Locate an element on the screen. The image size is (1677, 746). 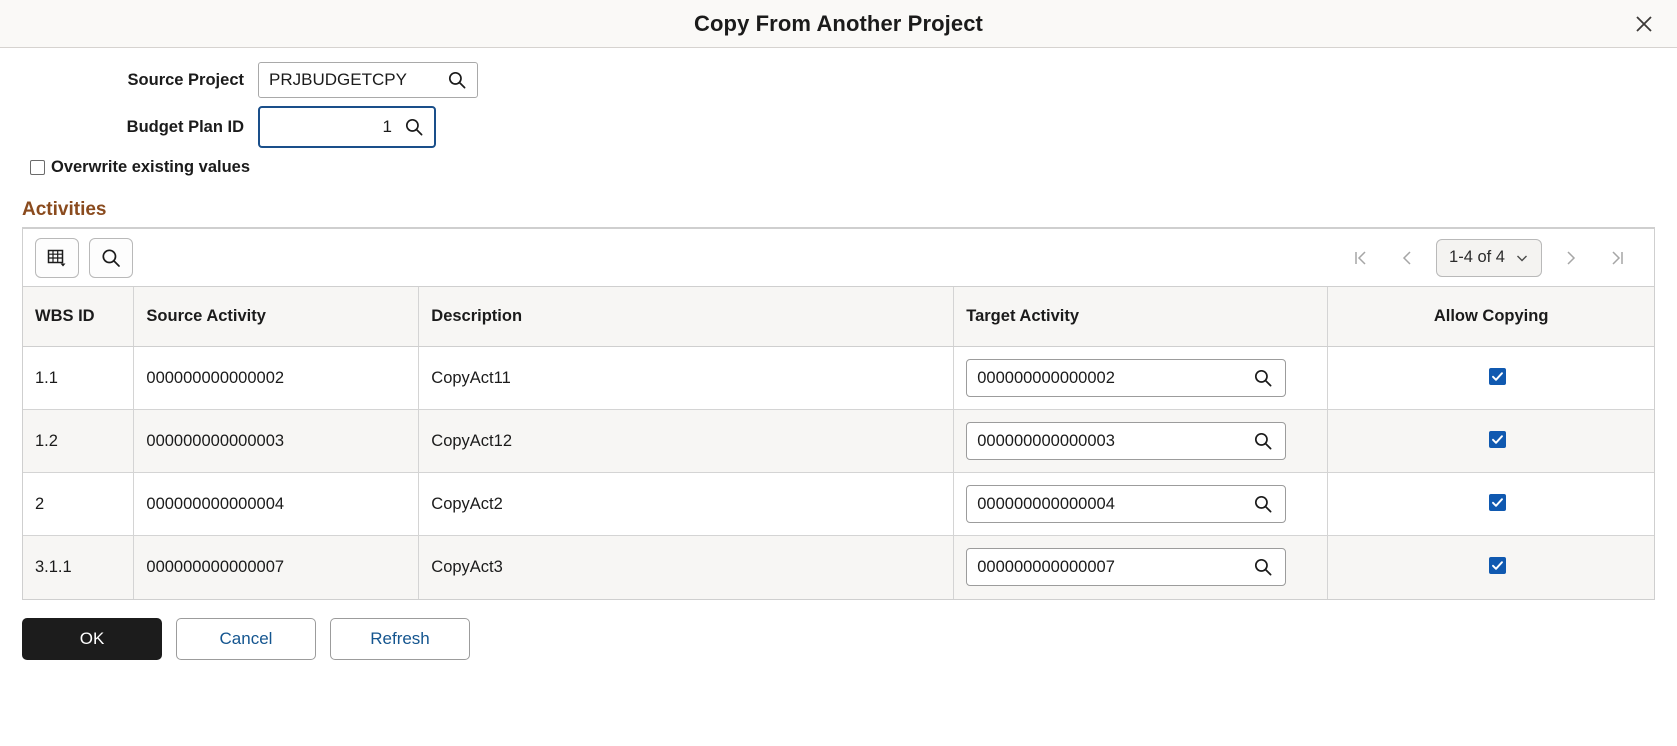
source-project-row: Source Project is located at coordinates (838, 80).